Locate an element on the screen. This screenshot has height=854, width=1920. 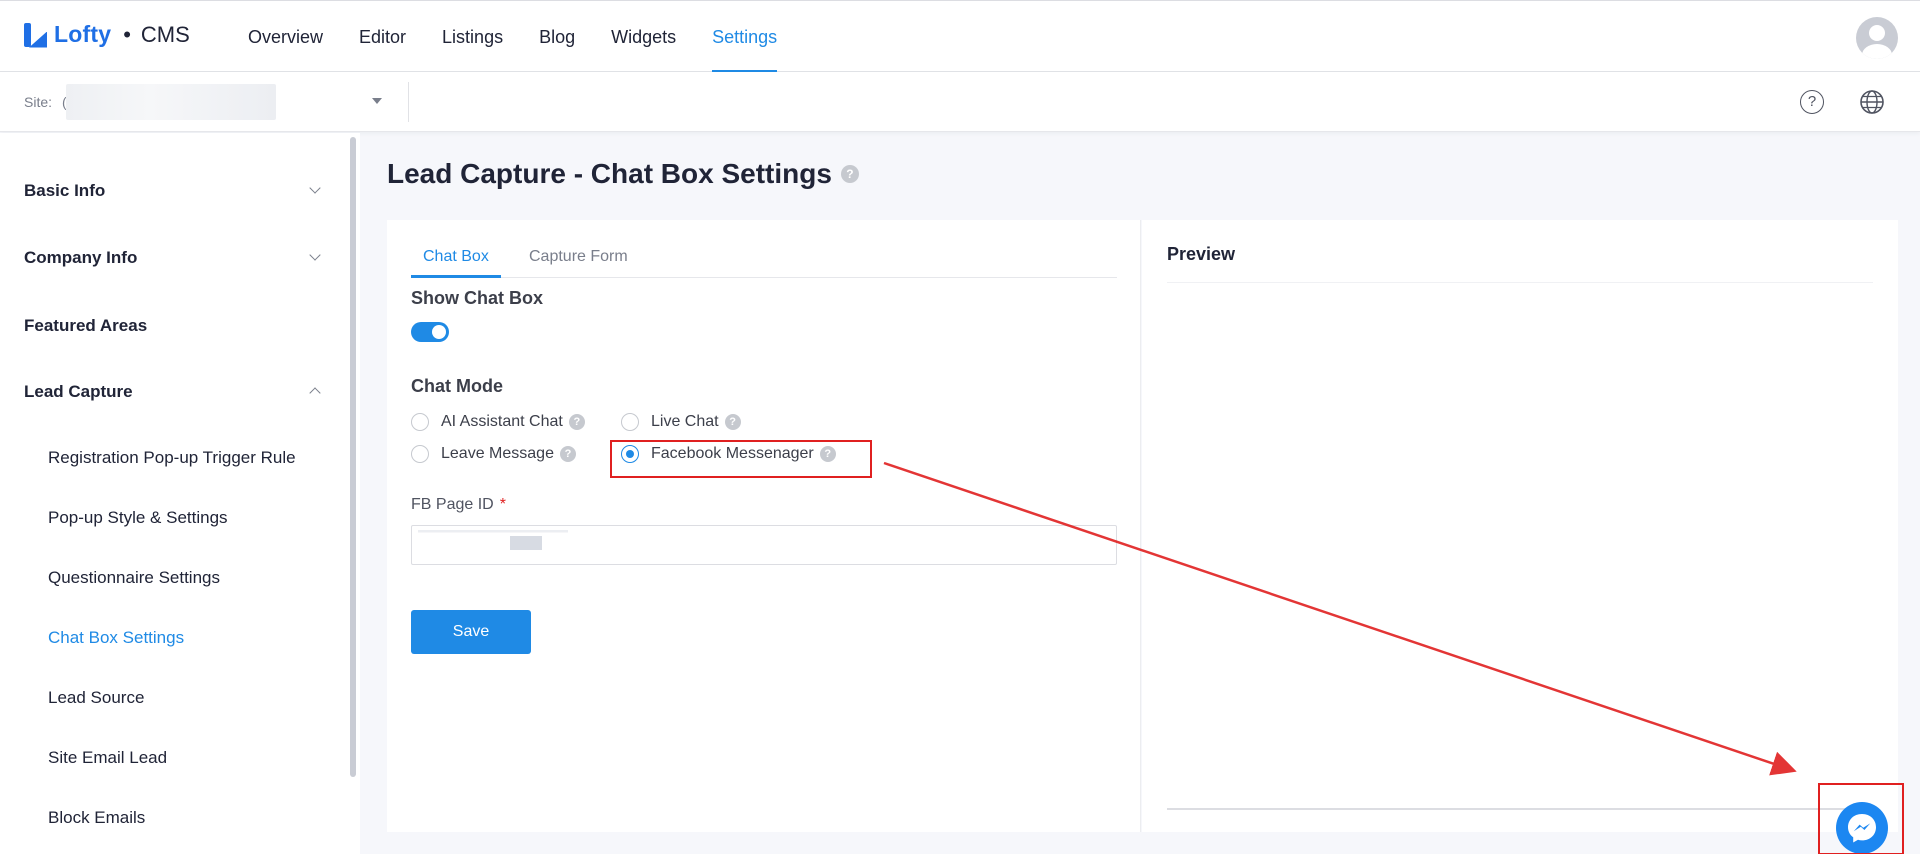
nav-blog: Blog is located at coordinates (557, 37).